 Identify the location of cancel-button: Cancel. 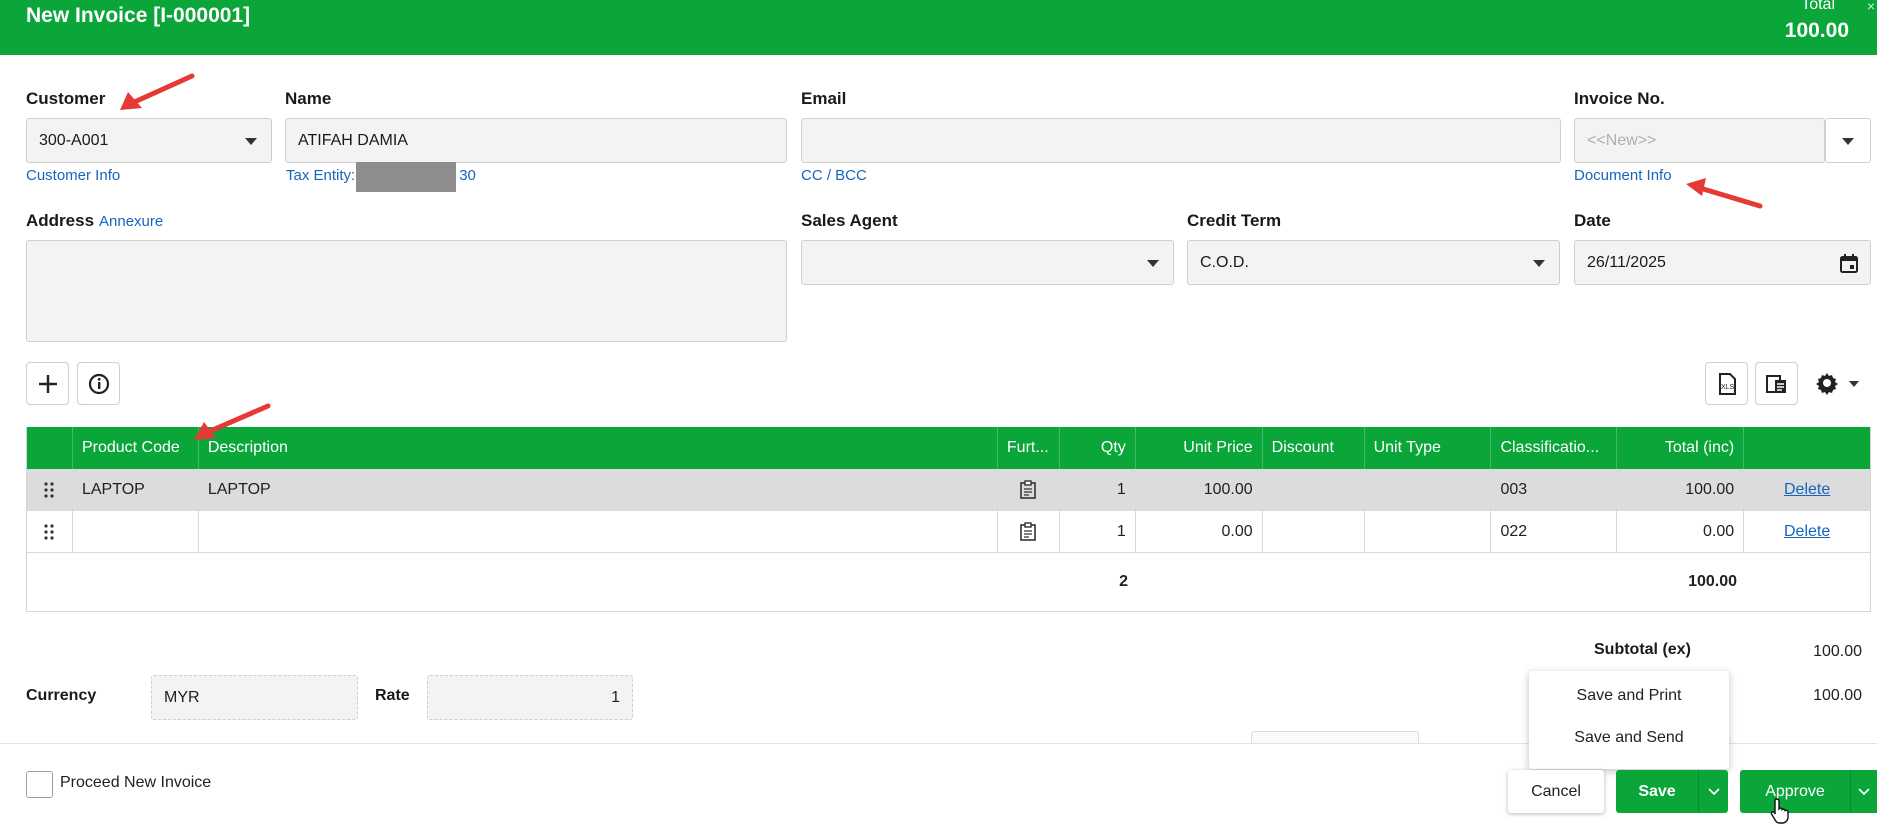
(1556, 791).